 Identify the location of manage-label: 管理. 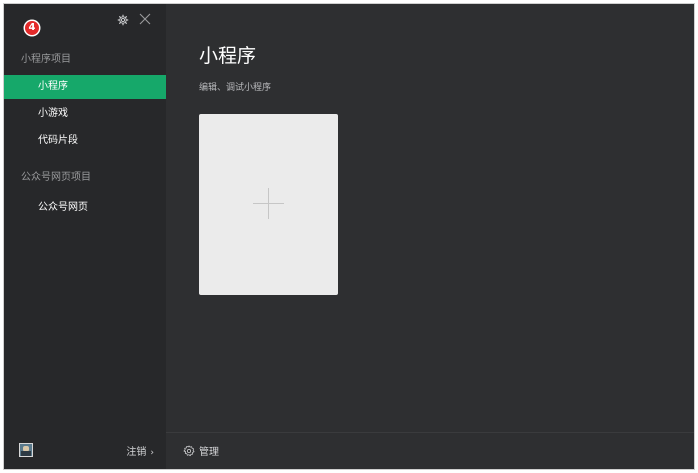
(209, 452).